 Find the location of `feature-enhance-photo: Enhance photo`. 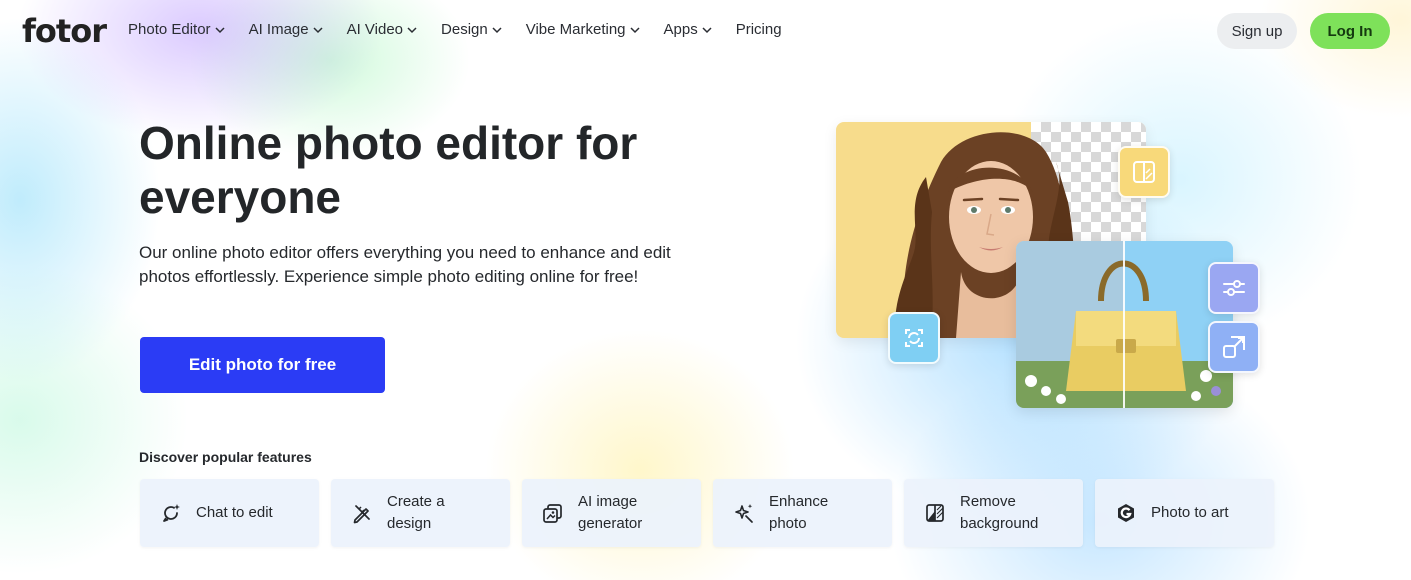

feature-enhance-photo: Enhance photo is located at coordinates (802, 513).